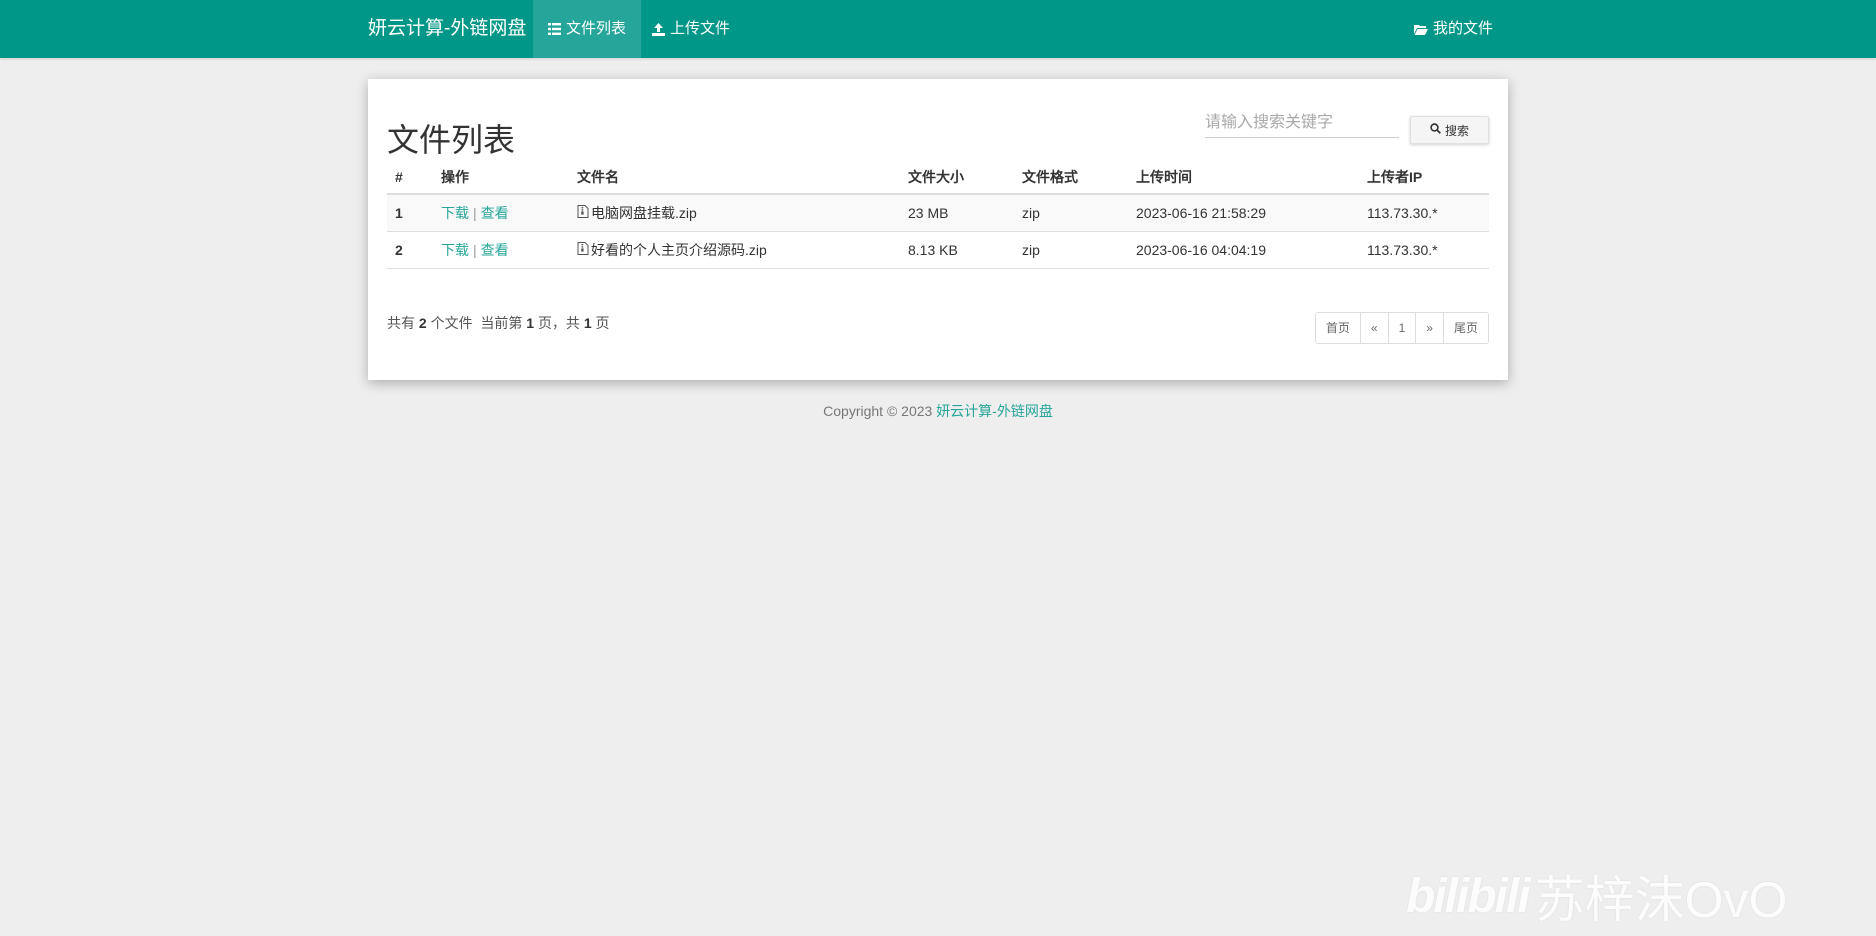  What do you see at coordinates (410, 250) in the screenshot?
I see `row-index: 2` at bounding box center [410, 250].